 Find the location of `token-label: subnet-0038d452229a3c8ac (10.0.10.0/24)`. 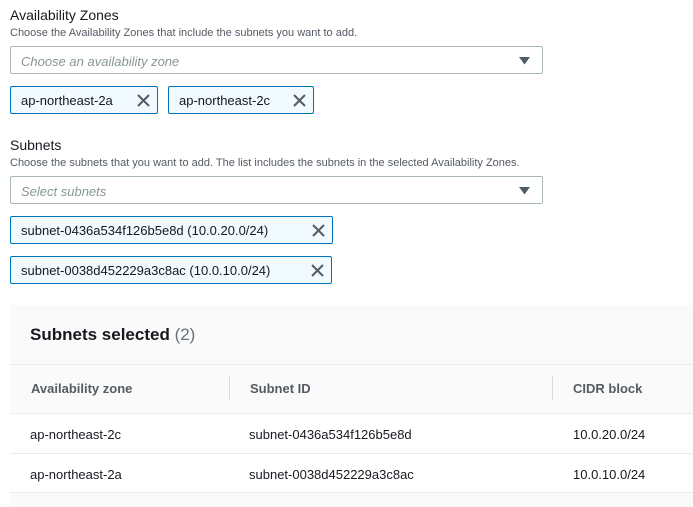

token-label: subnet-0038d452229a3c8ac (10.0.10.0/24) is located at coordinates (146, 270).